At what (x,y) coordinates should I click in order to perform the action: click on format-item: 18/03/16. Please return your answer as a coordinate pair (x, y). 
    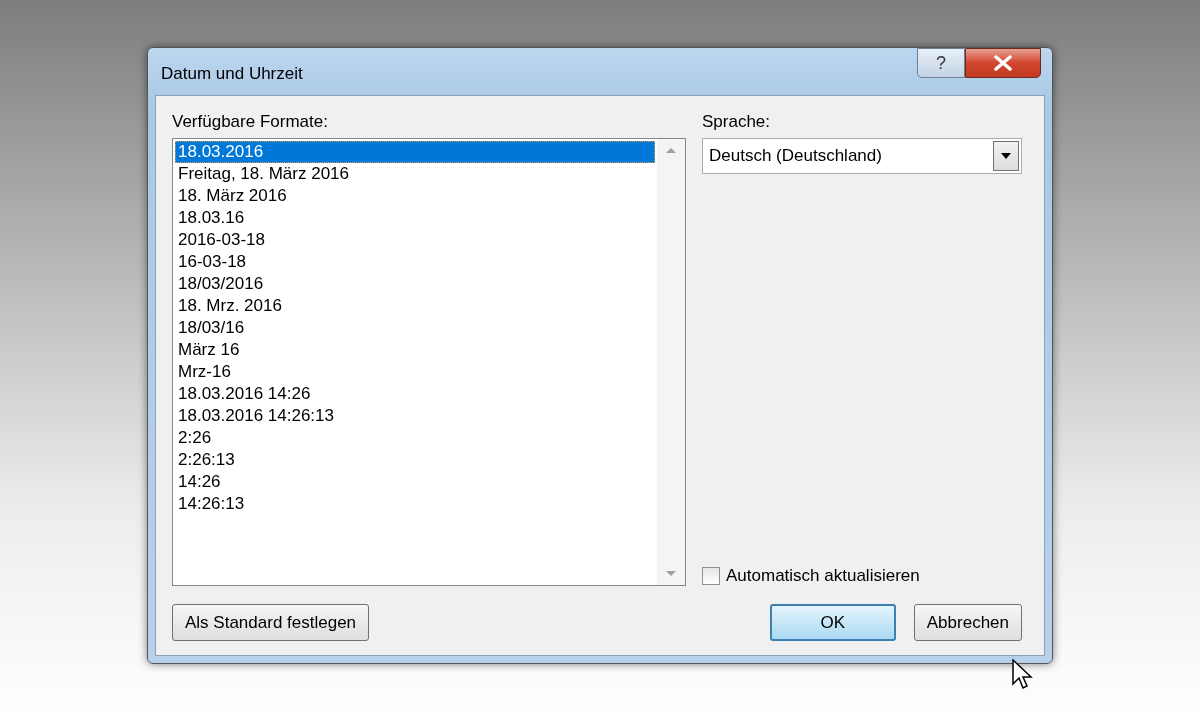
    Looking at the image, I should click on (415, 328).